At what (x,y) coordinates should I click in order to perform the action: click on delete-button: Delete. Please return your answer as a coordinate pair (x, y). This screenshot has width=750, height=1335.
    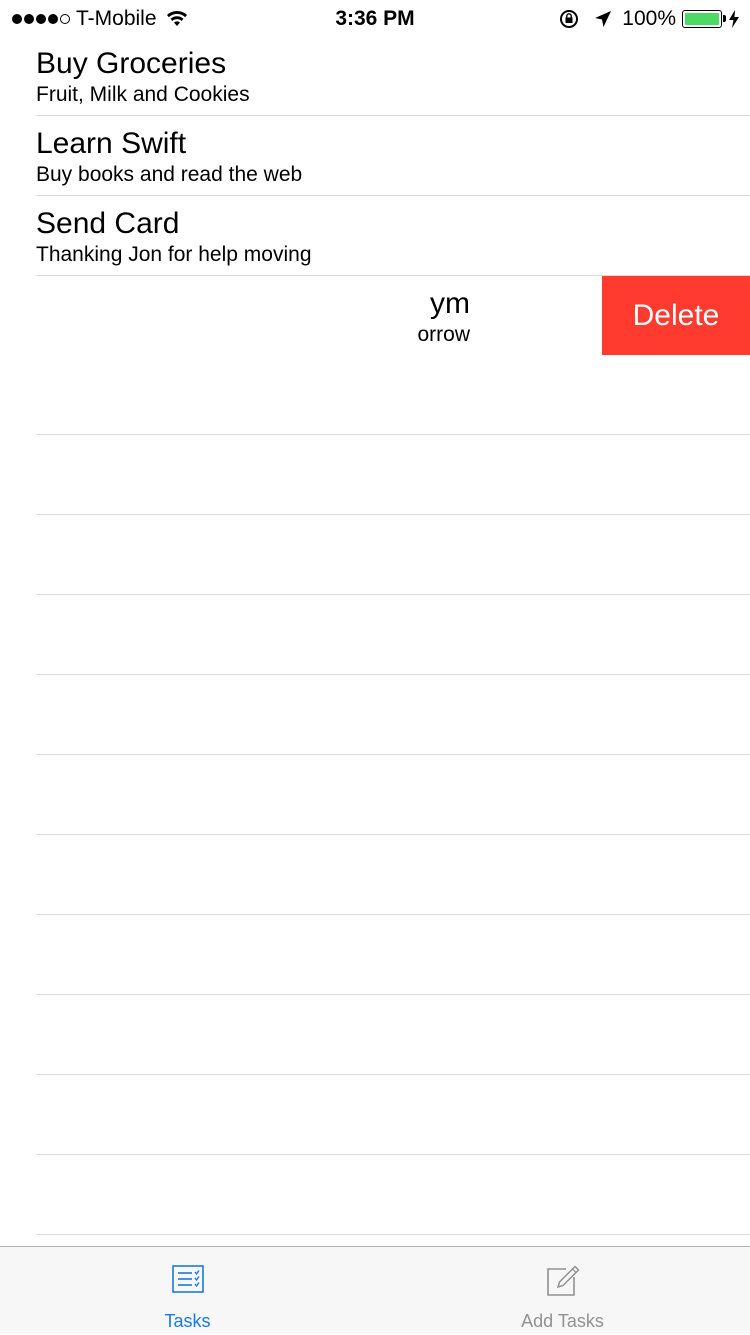
    Looking at the image, I should click on (676, 315).